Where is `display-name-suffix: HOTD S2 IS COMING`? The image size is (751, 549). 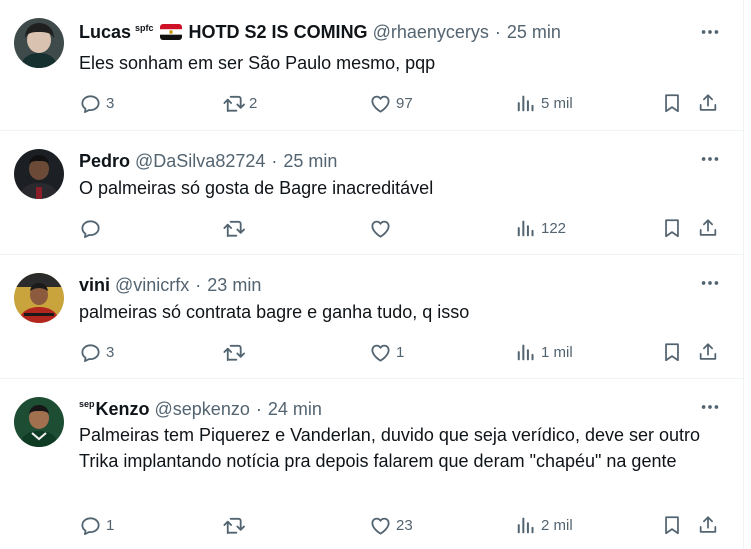 display-name-suffix: HOTD S2 IS COMING is located at coordinates (278, 32).